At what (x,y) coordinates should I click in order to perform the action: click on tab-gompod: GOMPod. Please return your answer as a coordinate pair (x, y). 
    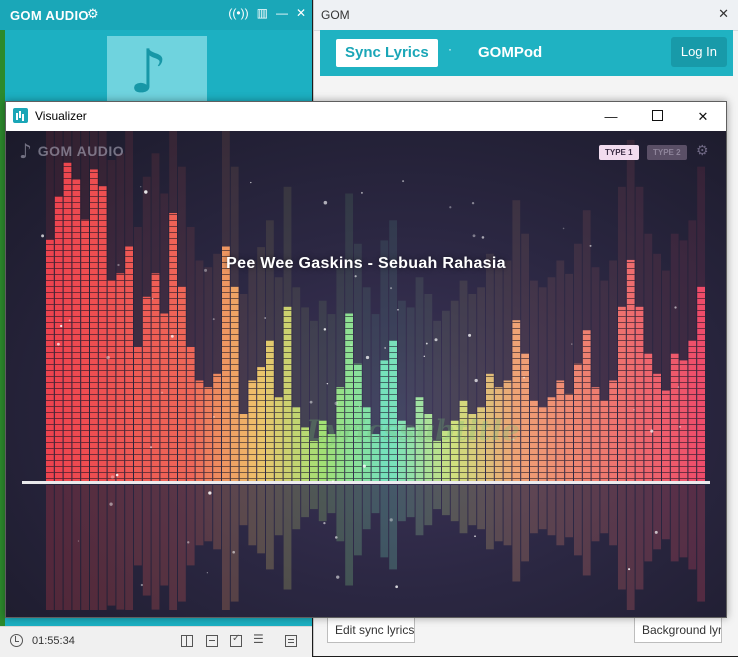
    Looking at the image, I should click on (510, 52).